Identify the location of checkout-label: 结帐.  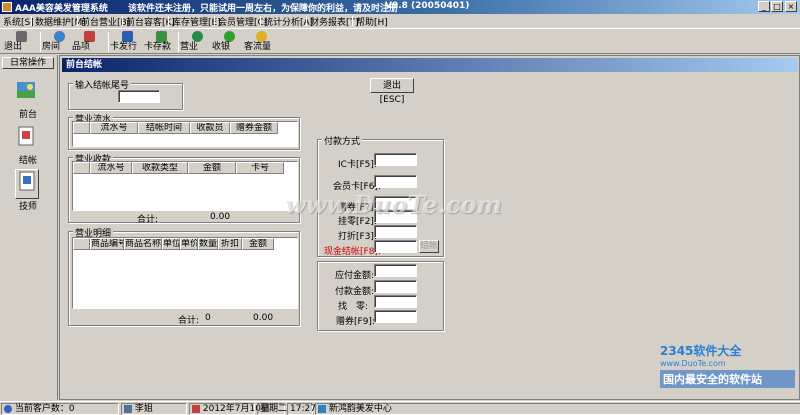
(27, 161).